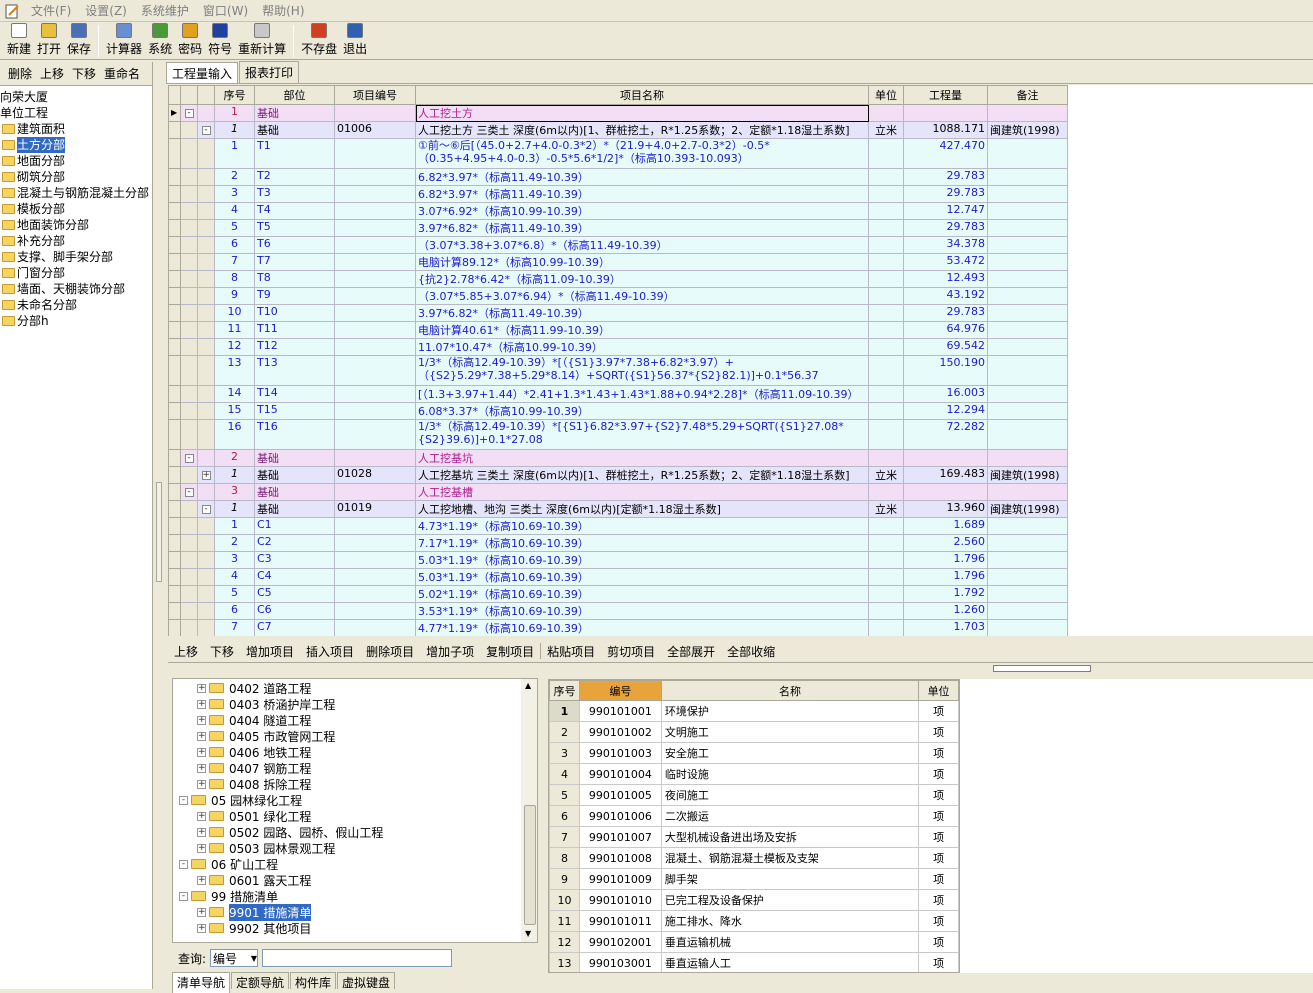 This screenshot has height=993, width=1313. What do you see at coordinates (790, 711) in the screenshot?
I see `bill-name: 环境保护` at bounding box center [790, 711].